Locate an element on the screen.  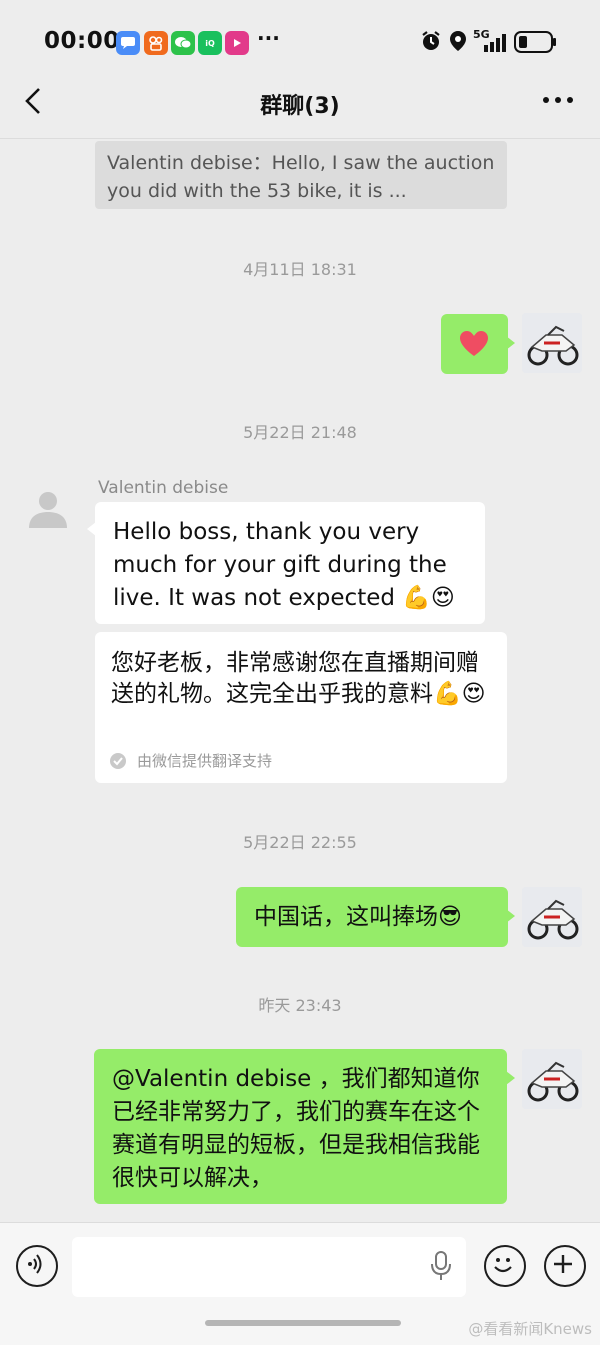
check-circle-icon is located at coordinates (118, 760).